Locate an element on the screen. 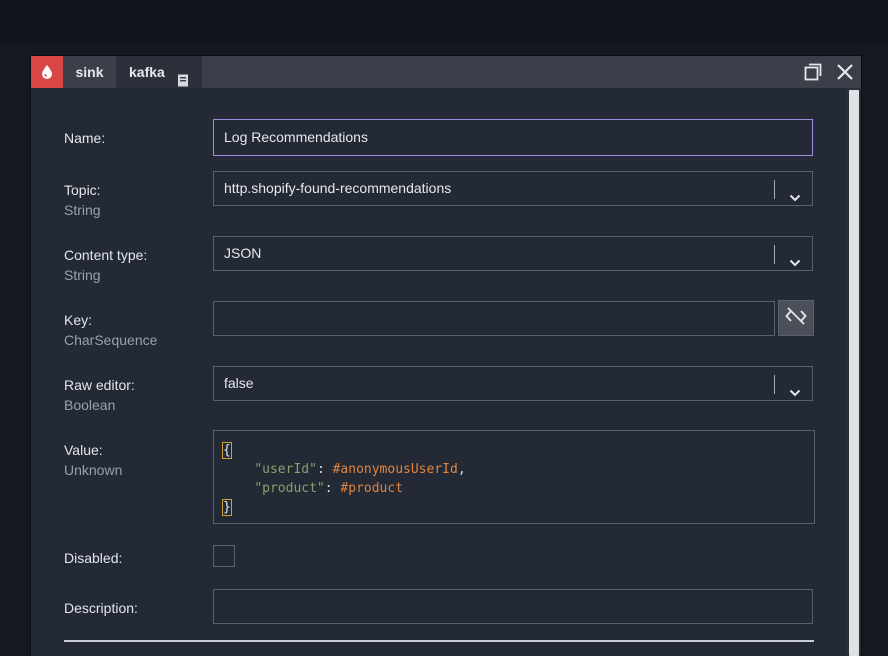 The image size is (888, 656). document-icon is located at coordinates (183, 82).